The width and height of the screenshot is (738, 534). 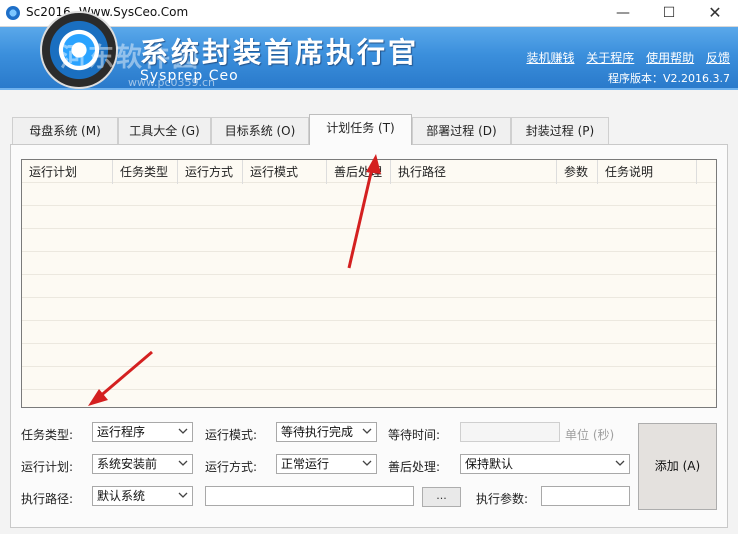 What do you see at coordinates (502, 499) in the screenshot?
I see `exec-params-label: 执行参数:` at bounding box center [502, 499].